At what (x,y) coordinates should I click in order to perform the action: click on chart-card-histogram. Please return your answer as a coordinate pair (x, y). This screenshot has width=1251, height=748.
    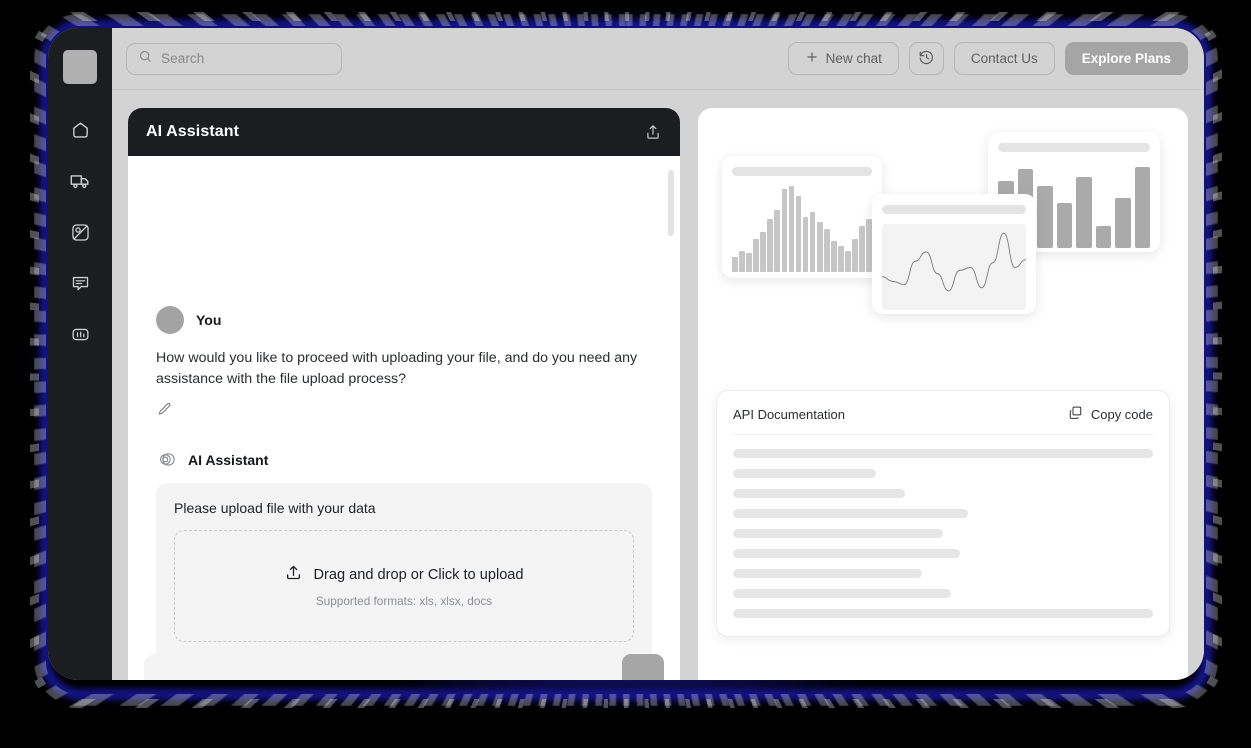
    Looking at the image, I should click on (802, 217).